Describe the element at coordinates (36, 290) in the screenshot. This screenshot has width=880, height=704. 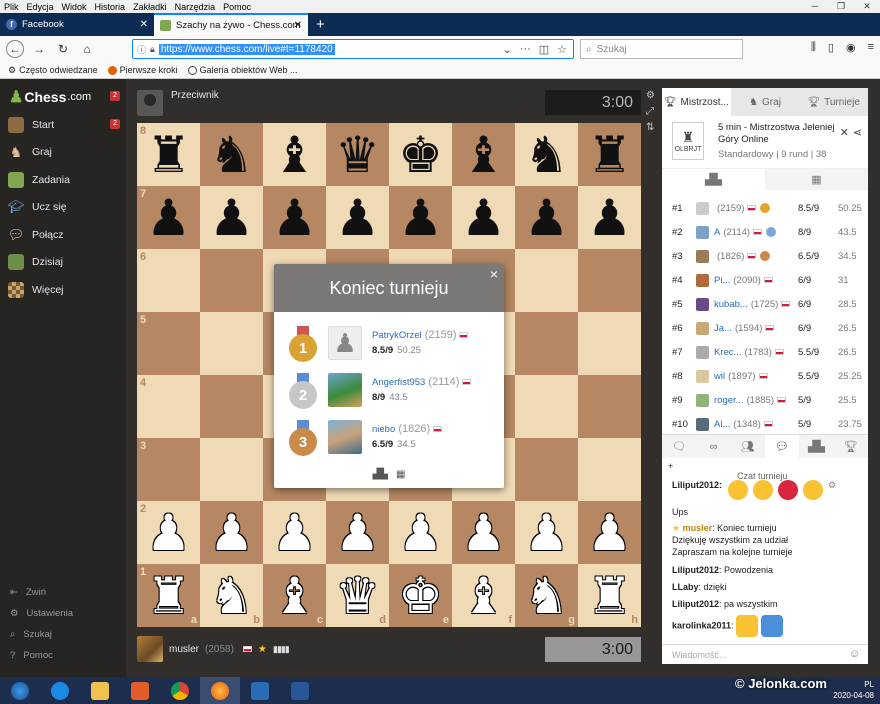
I see `sidebar-item-more: Więcej` at that location.